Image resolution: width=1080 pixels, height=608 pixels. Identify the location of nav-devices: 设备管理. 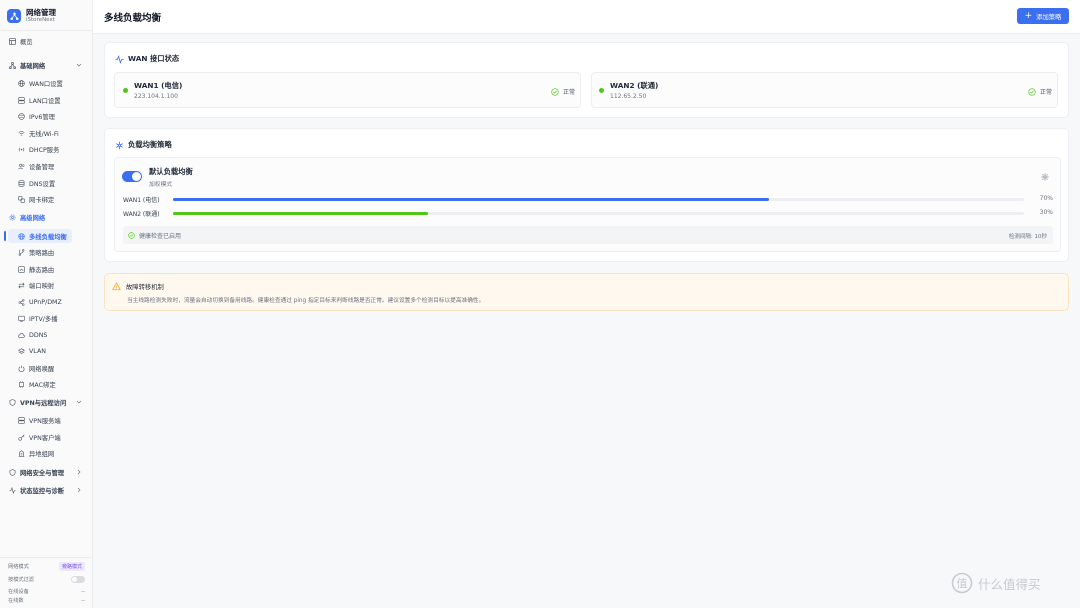
(46, 166).